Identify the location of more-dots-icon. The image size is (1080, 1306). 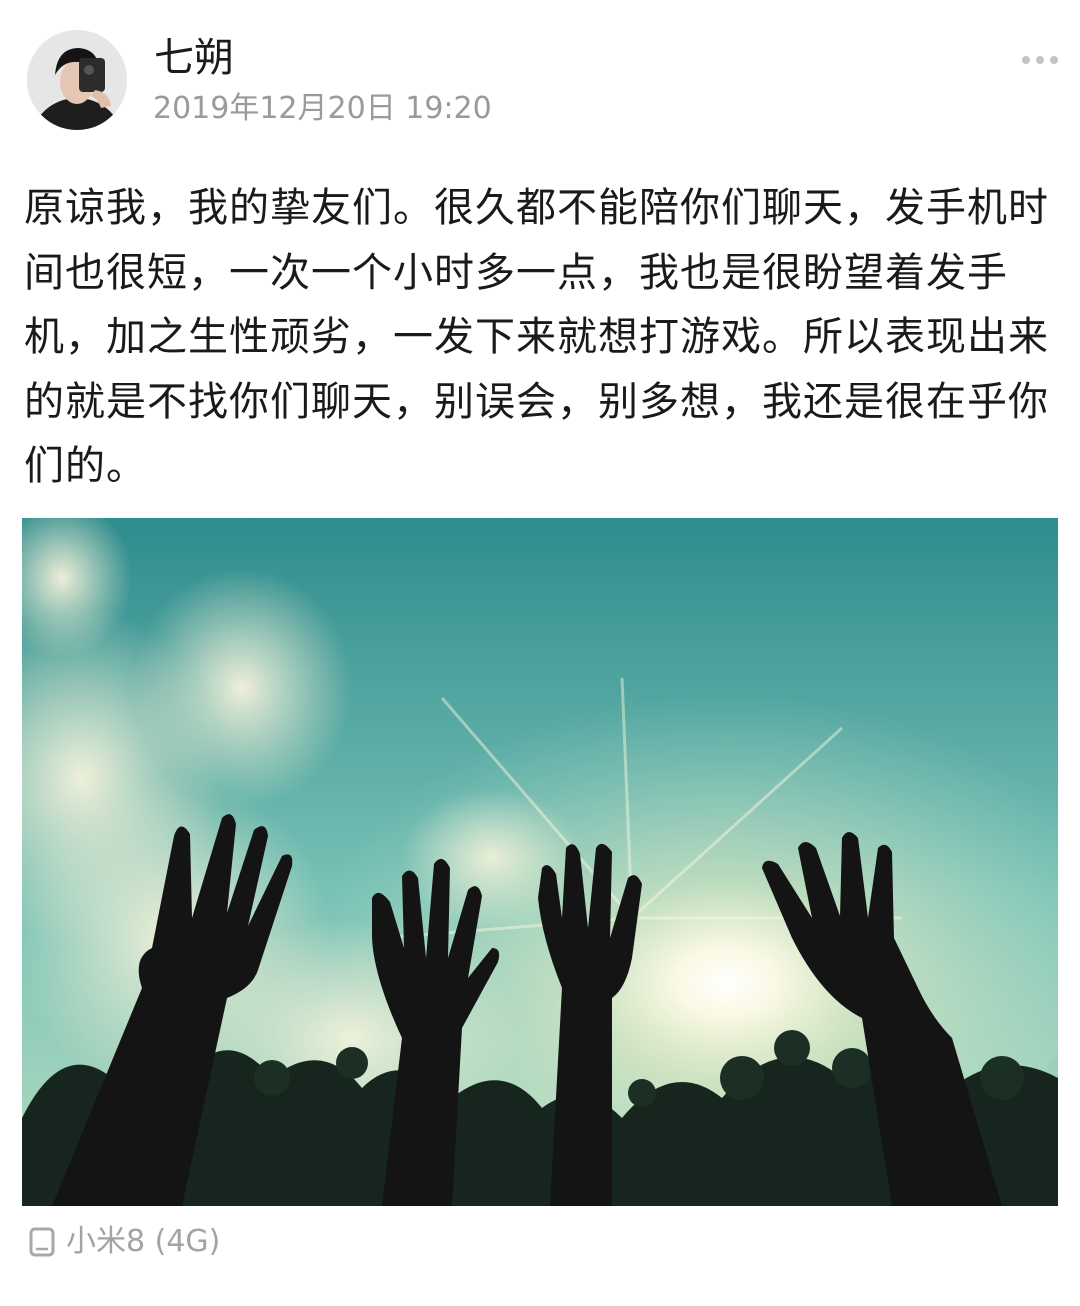
(1040, 60).